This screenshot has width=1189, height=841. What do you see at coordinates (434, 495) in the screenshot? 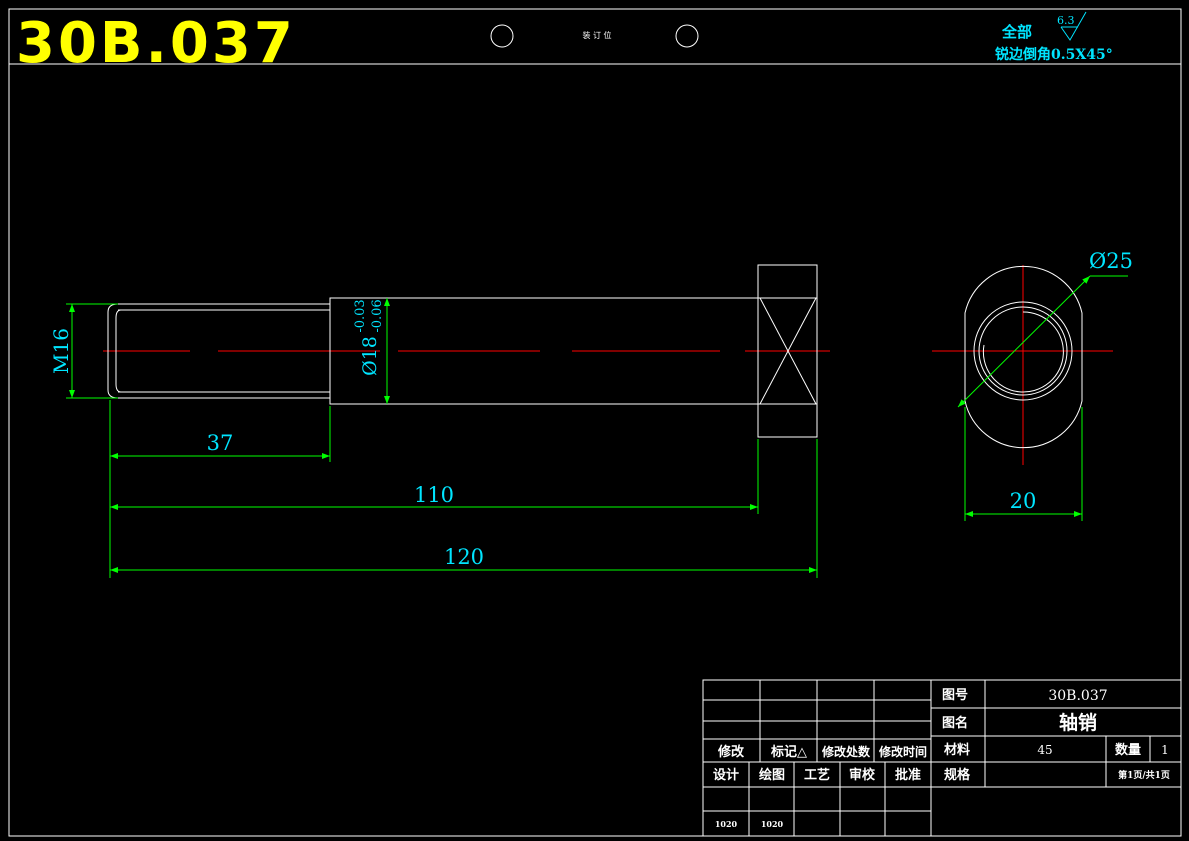
I see `dim-len-shank: 110` at bounding box center [434, 495].